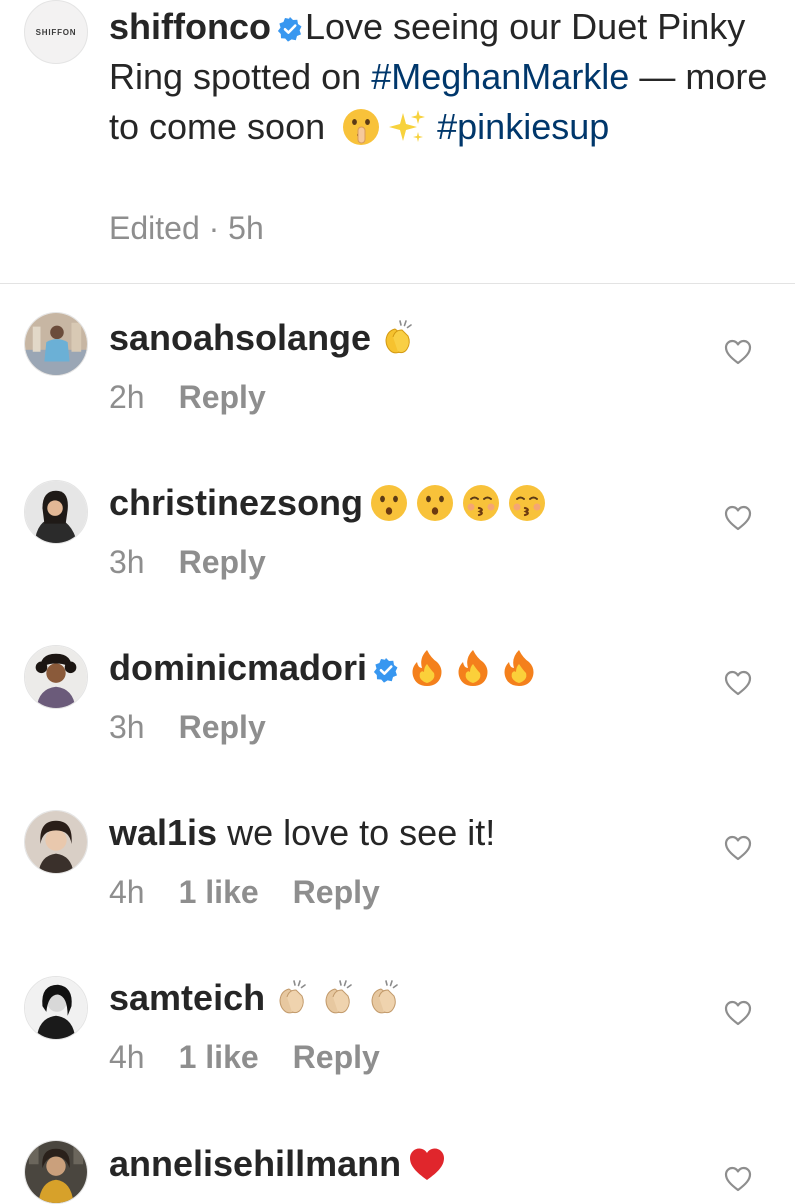  I want to click on comment-text: samteich, so click(409, 998).